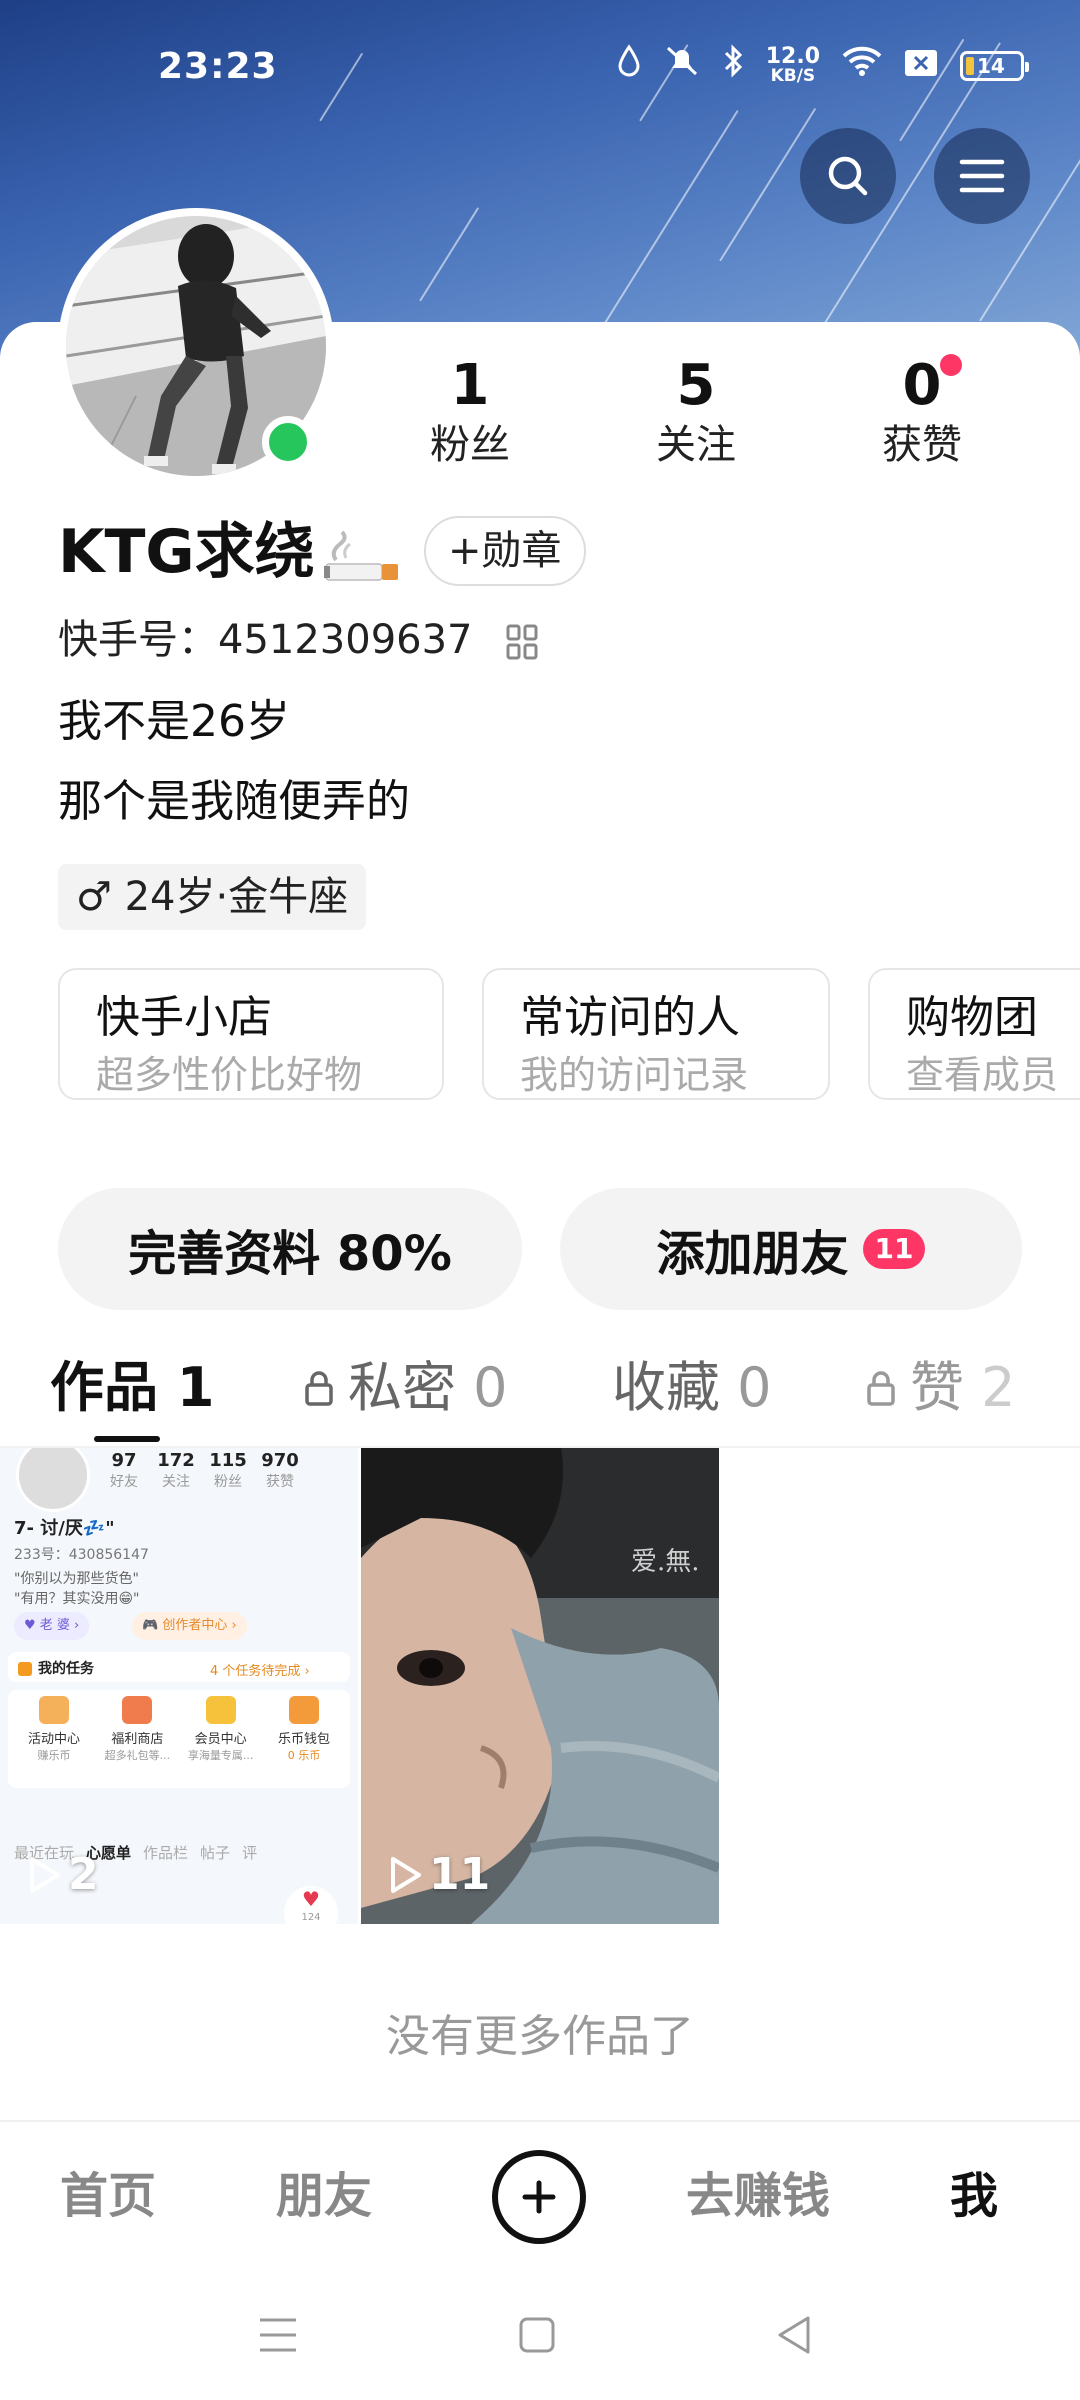 This screenshot has height=2400, width=1080. I want to click on nav-earn: 去赚钱, so click(758, 2196).